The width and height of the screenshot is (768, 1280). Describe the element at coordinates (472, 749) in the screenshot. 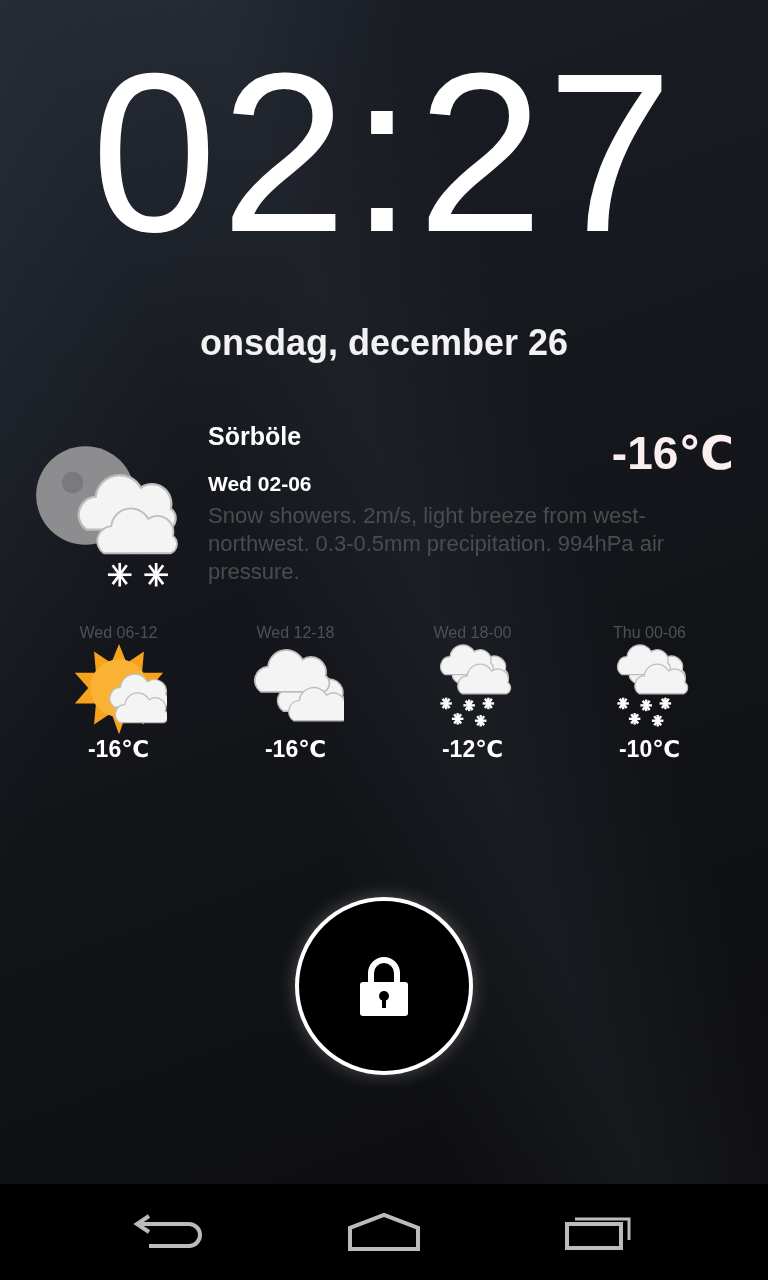

I see `forecast-temperature: -12℃` at that location.